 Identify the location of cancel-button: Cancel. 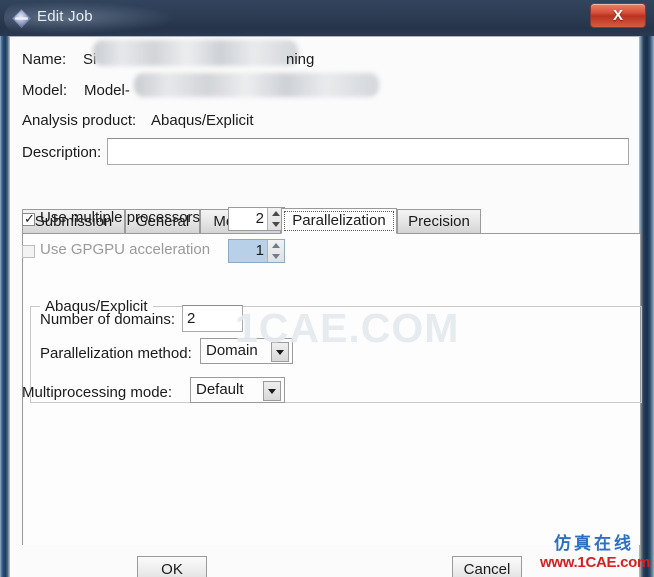
(487, 566).